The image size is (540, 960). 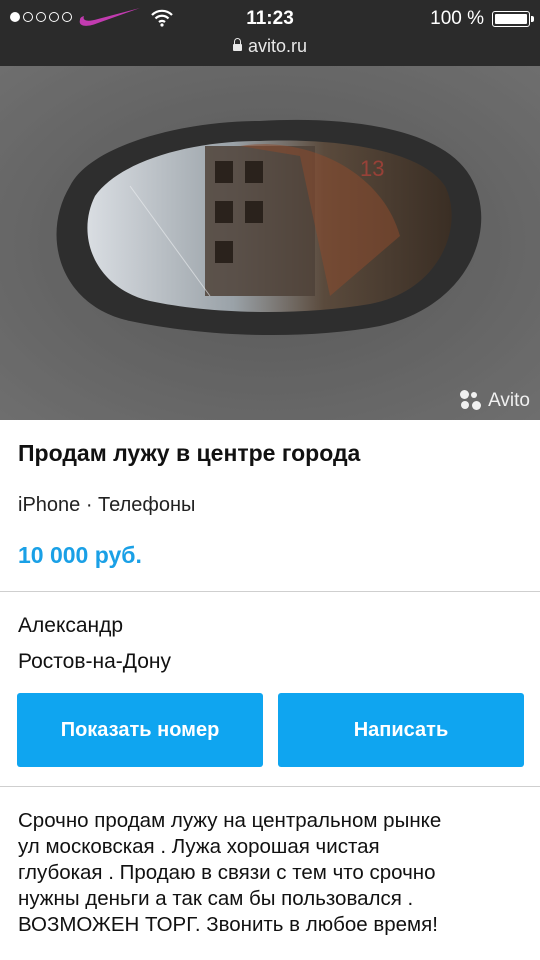 What do you see at coordinates (372, 168) in the screenshot?
I see `svg-text: 13` at bounding box center [372, 168].